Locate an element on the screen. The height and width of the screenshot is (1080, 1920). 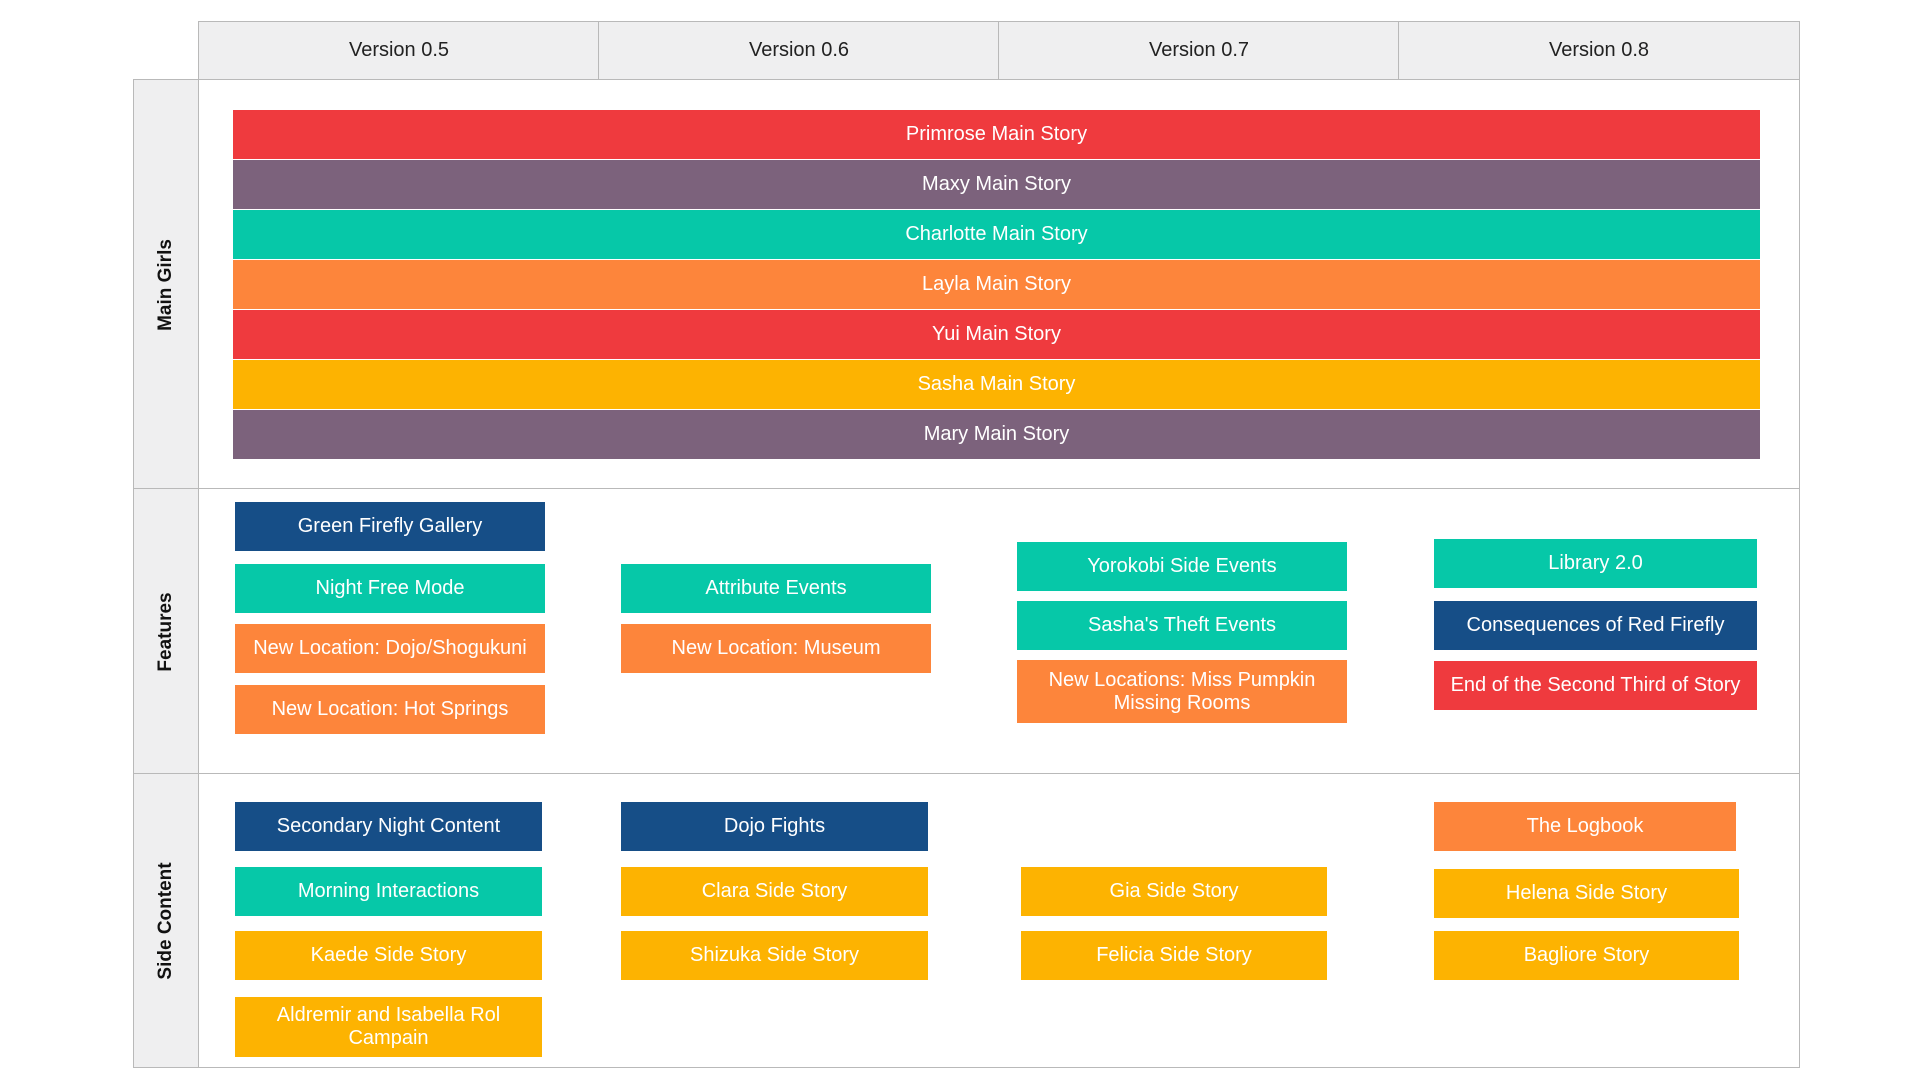
feature-attribute-events: Attribute Events is located at coordinates (776, 588).